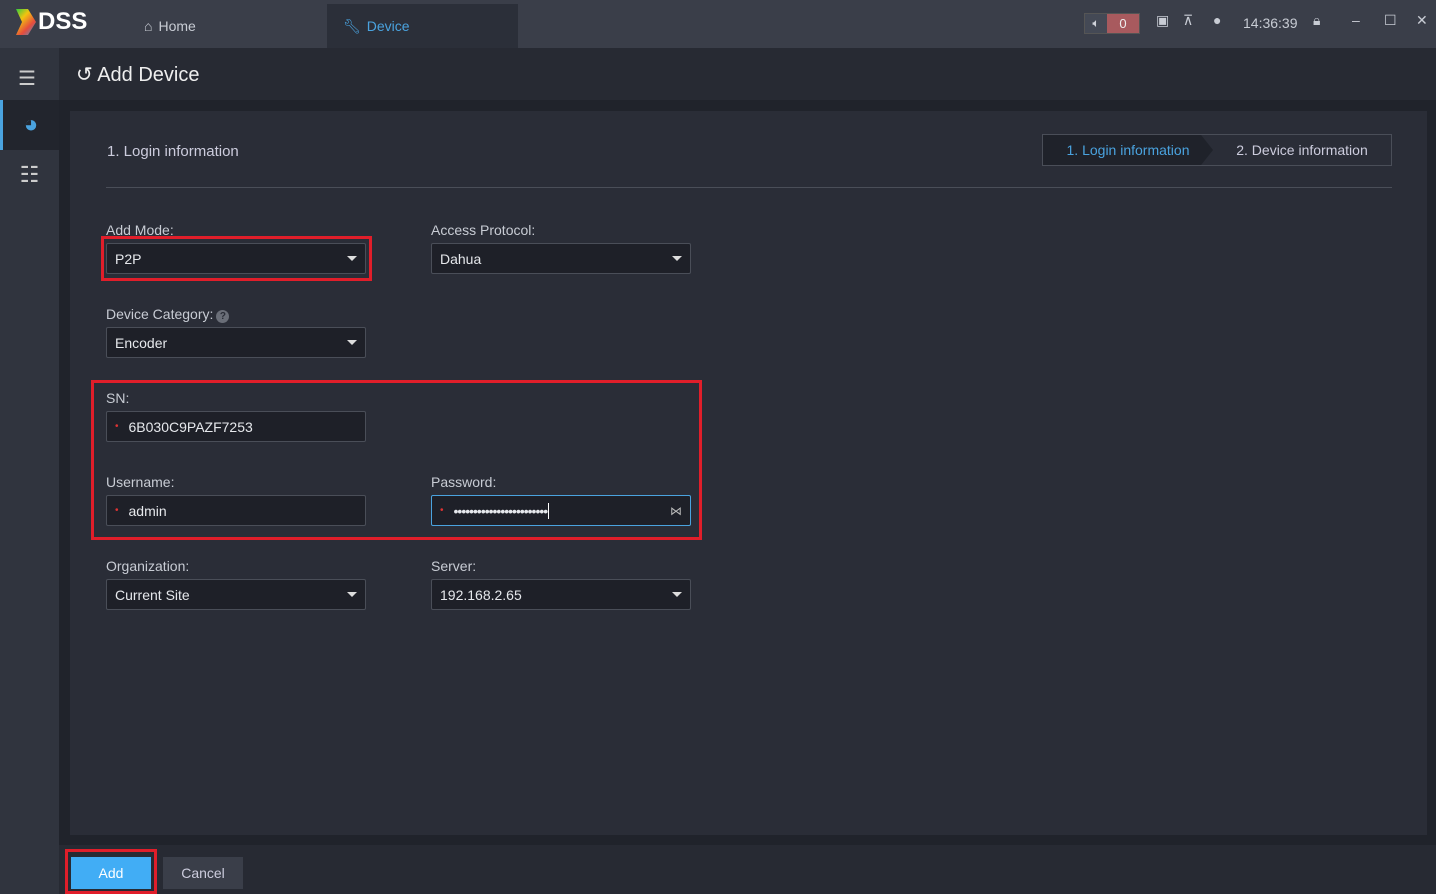 This screenshot has width=1436, height=894. What do you see at coordinates (747, 74) in the screenshot?
I see `page-header` at bounding box center [747, 74].